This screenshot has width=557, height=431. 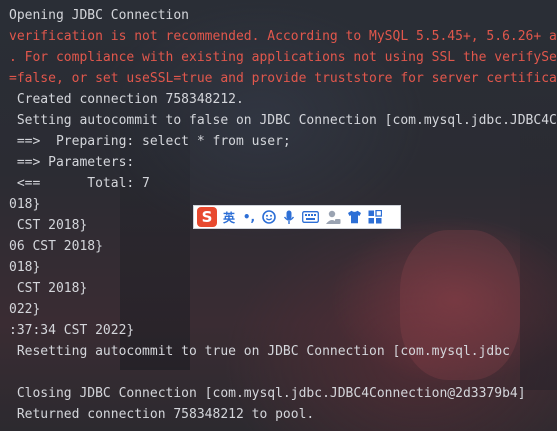 I want to click on console-line: :37:34 CST 2022}, so click(x=72, y=330).